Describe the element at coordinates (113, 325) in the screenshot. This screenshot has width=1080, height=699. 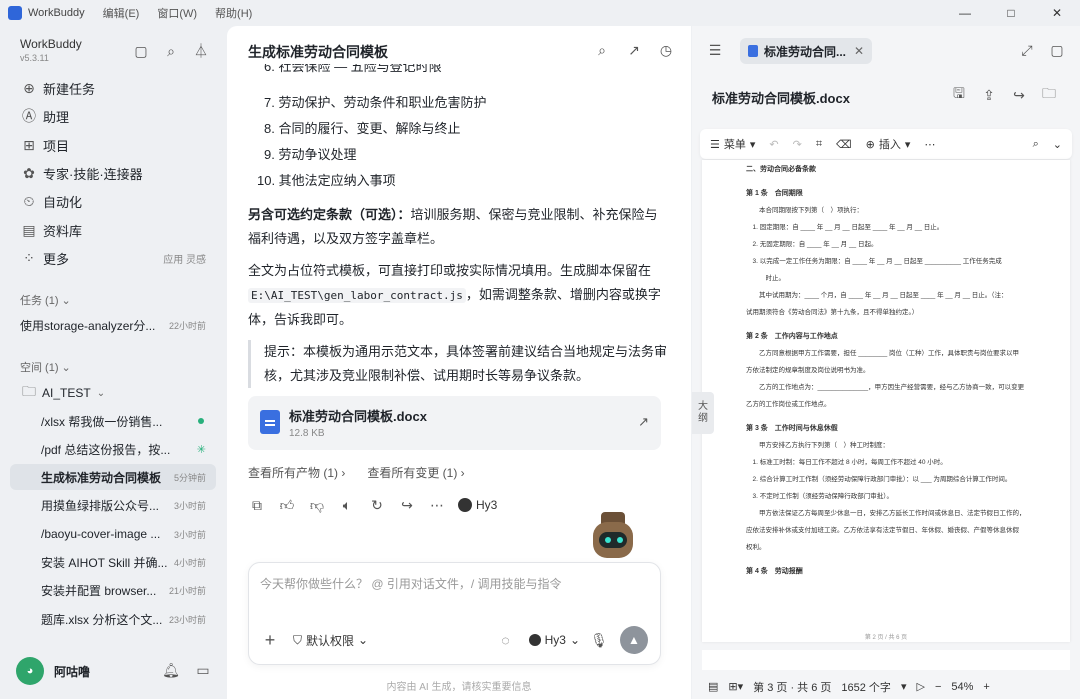
I see `task-item: 使用storage-analyzer分... 22小时前` at that location.